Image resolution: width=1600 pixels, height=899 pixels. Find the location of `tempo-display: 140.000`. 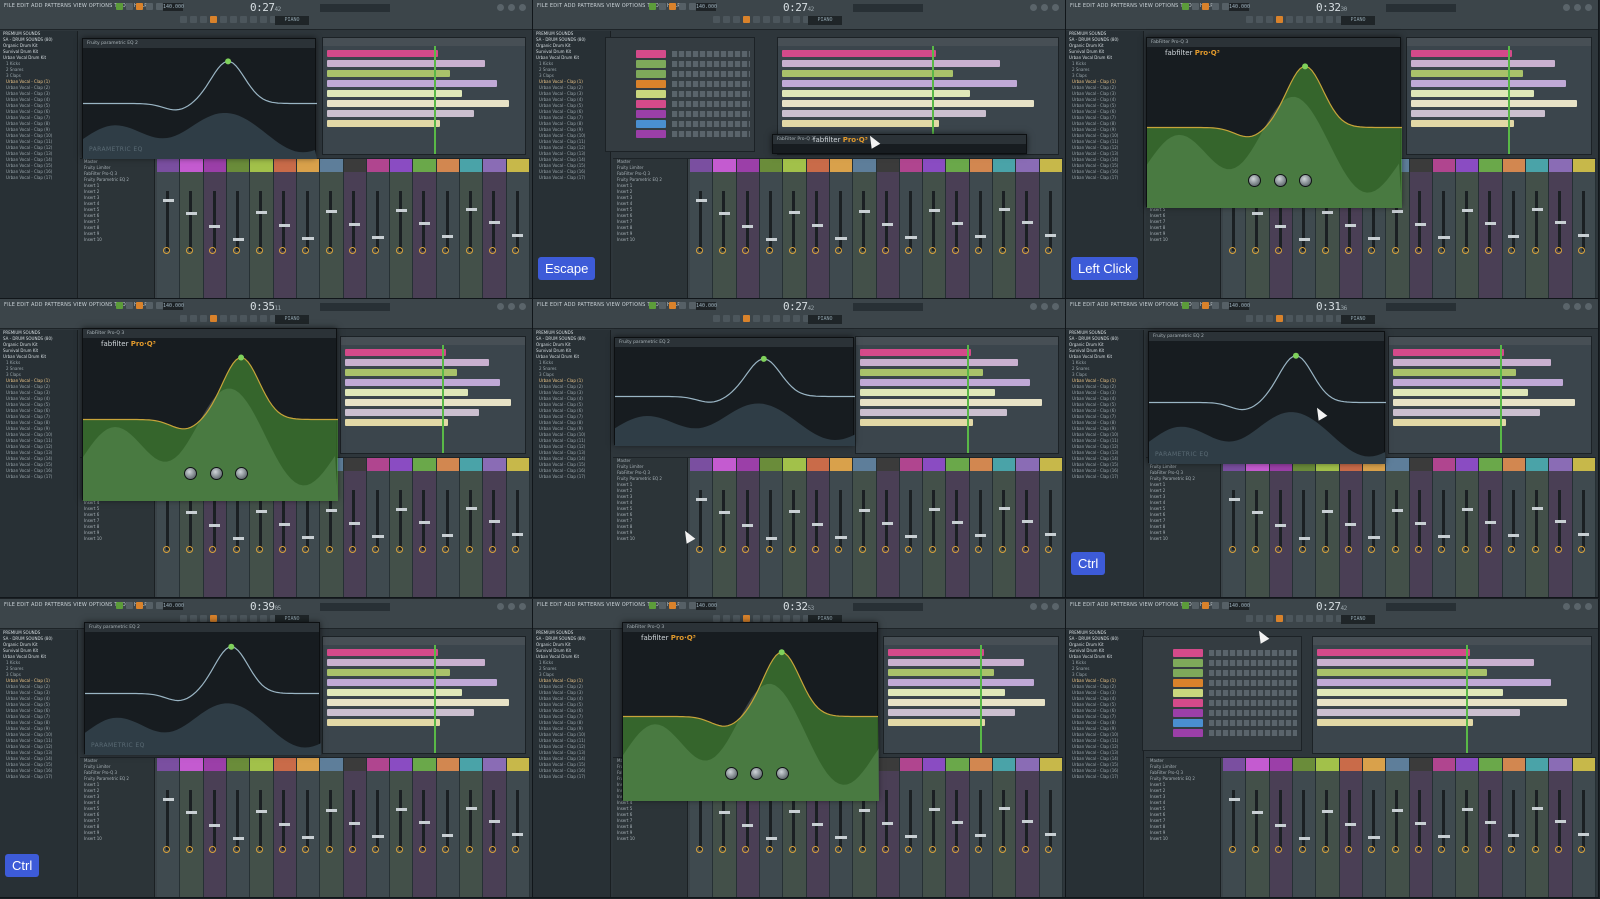

tempo-display: 140.000 is located at coordinates (1239, 7).